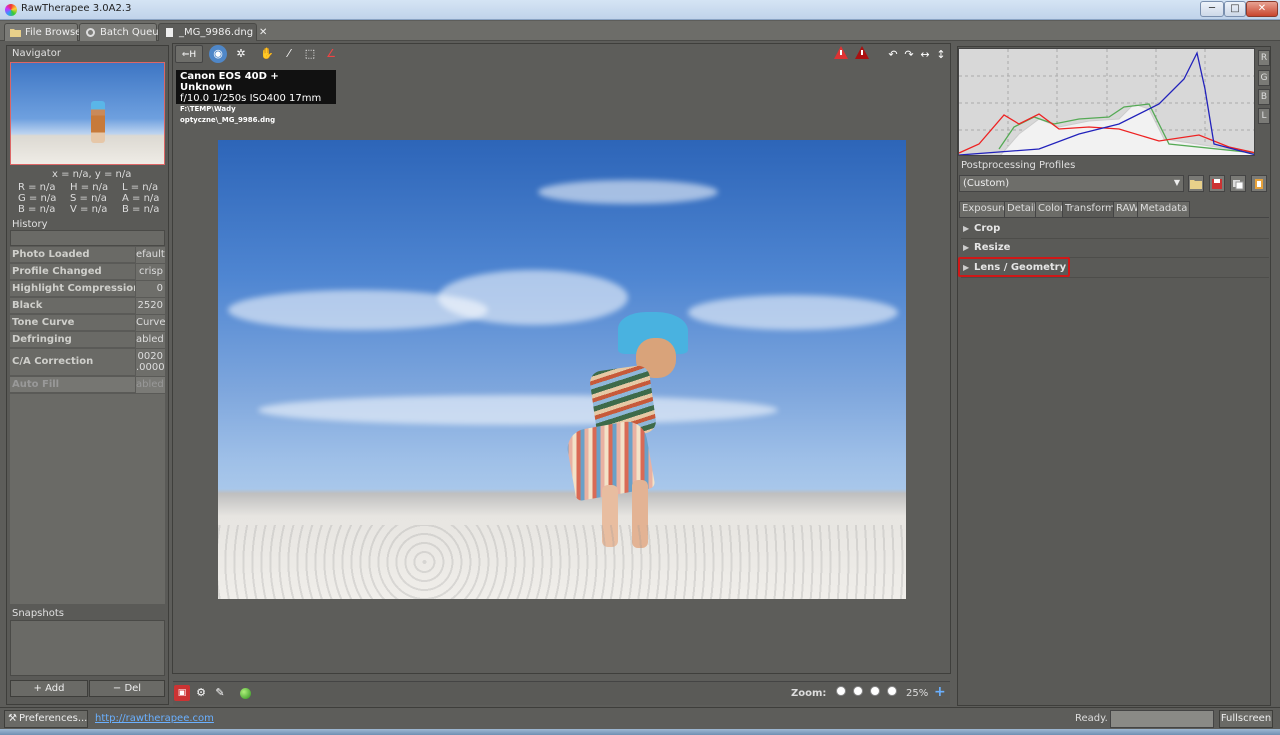 Image resolution: width=1280 pixels, height=735 pixels. What do you see at coordinates (87, 255) in the screenshot?
I see `history-row: Photo Loaded efault` at bounding box center [87, 255].